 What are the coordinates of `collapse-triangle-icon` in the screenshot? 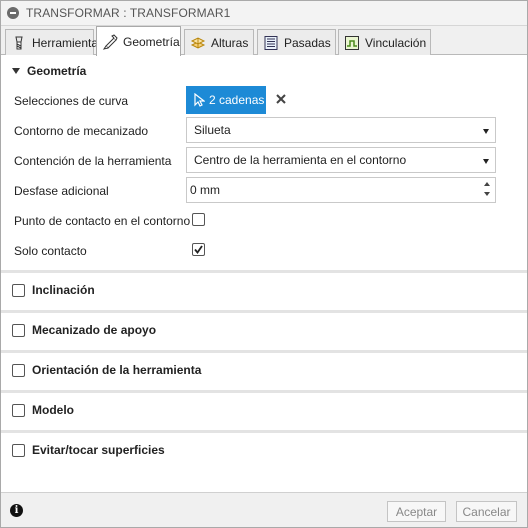 It's located at (16, 71).